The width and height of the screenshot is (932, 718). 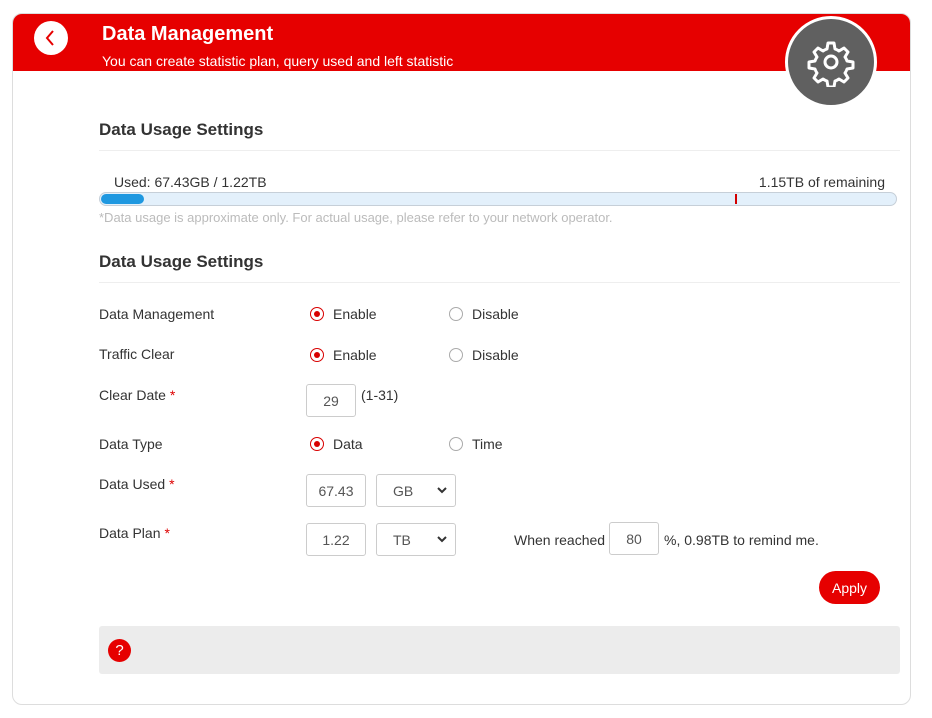 I want to click on help-panel: ?, so click(x=499, y=650).